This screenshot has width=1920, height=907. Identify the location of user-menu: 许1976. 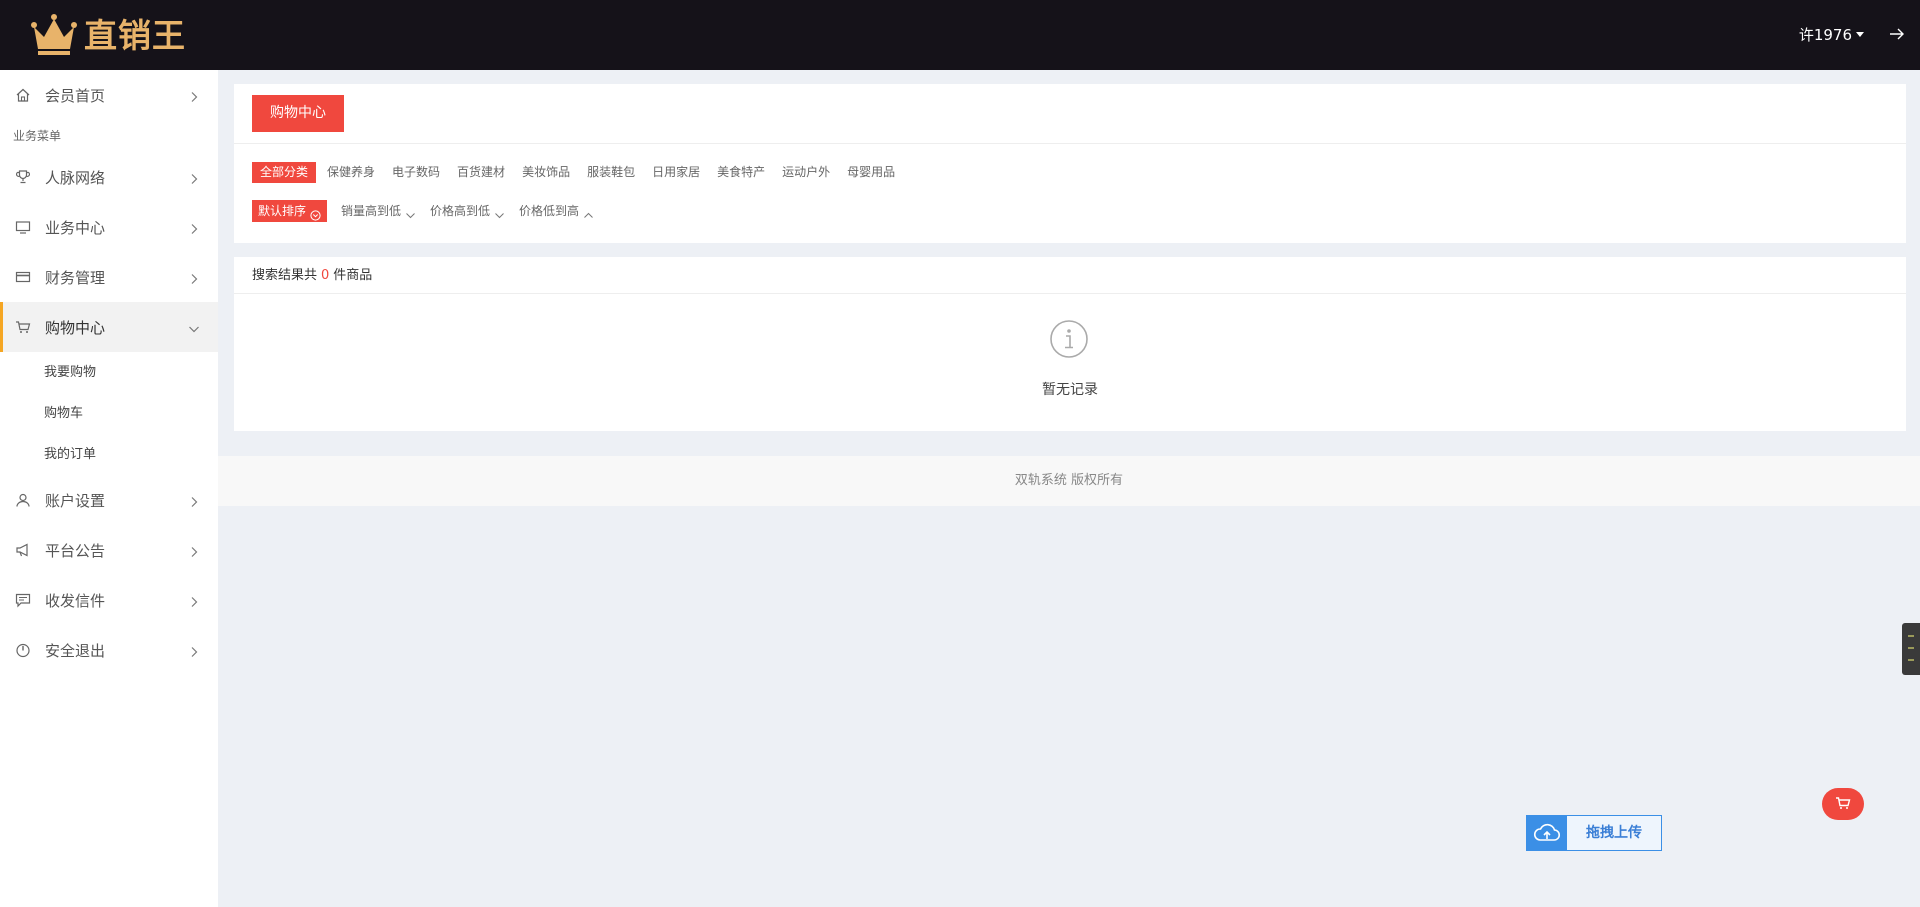
(1831, 34).